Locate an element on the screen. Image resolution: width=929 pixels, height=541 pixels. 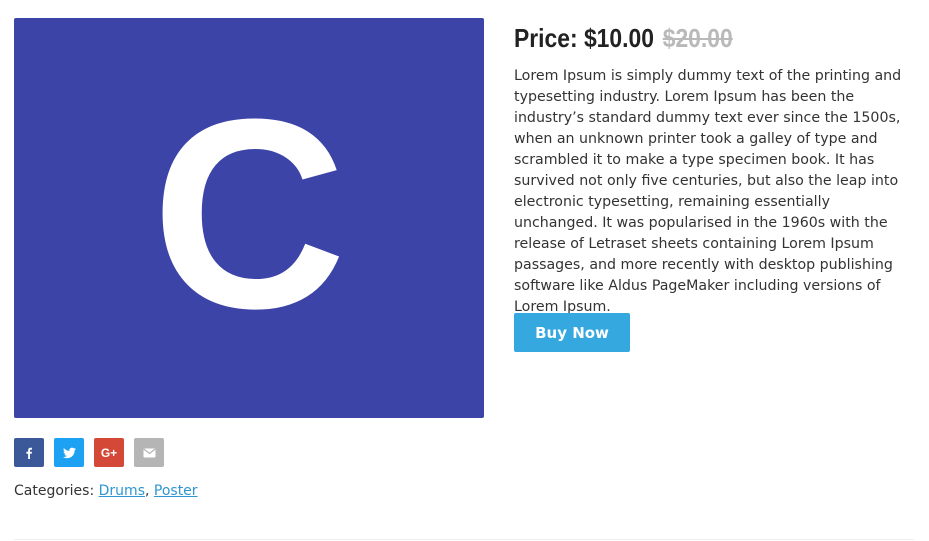
google-plus-share-button: G+ is located at coordinates (109, 452).